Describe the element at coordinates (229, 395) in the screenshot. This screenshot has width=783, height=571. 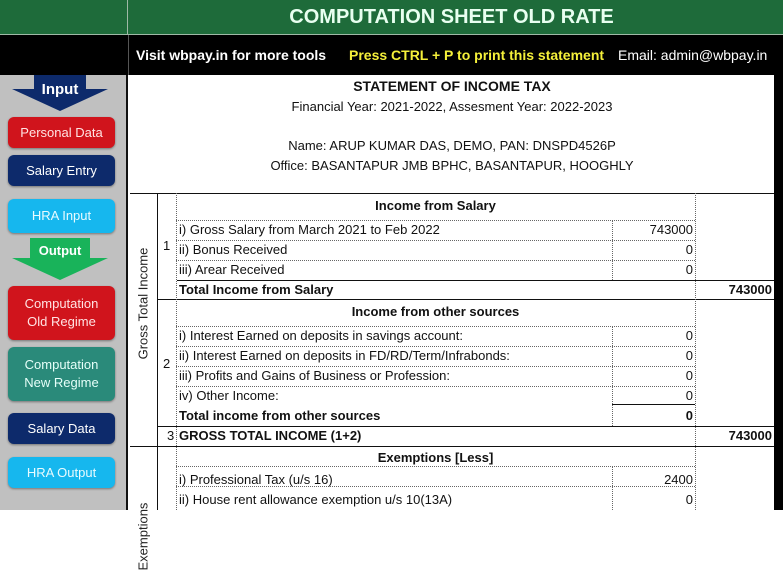
I see `row-label: iv) Other Income:` at that location.